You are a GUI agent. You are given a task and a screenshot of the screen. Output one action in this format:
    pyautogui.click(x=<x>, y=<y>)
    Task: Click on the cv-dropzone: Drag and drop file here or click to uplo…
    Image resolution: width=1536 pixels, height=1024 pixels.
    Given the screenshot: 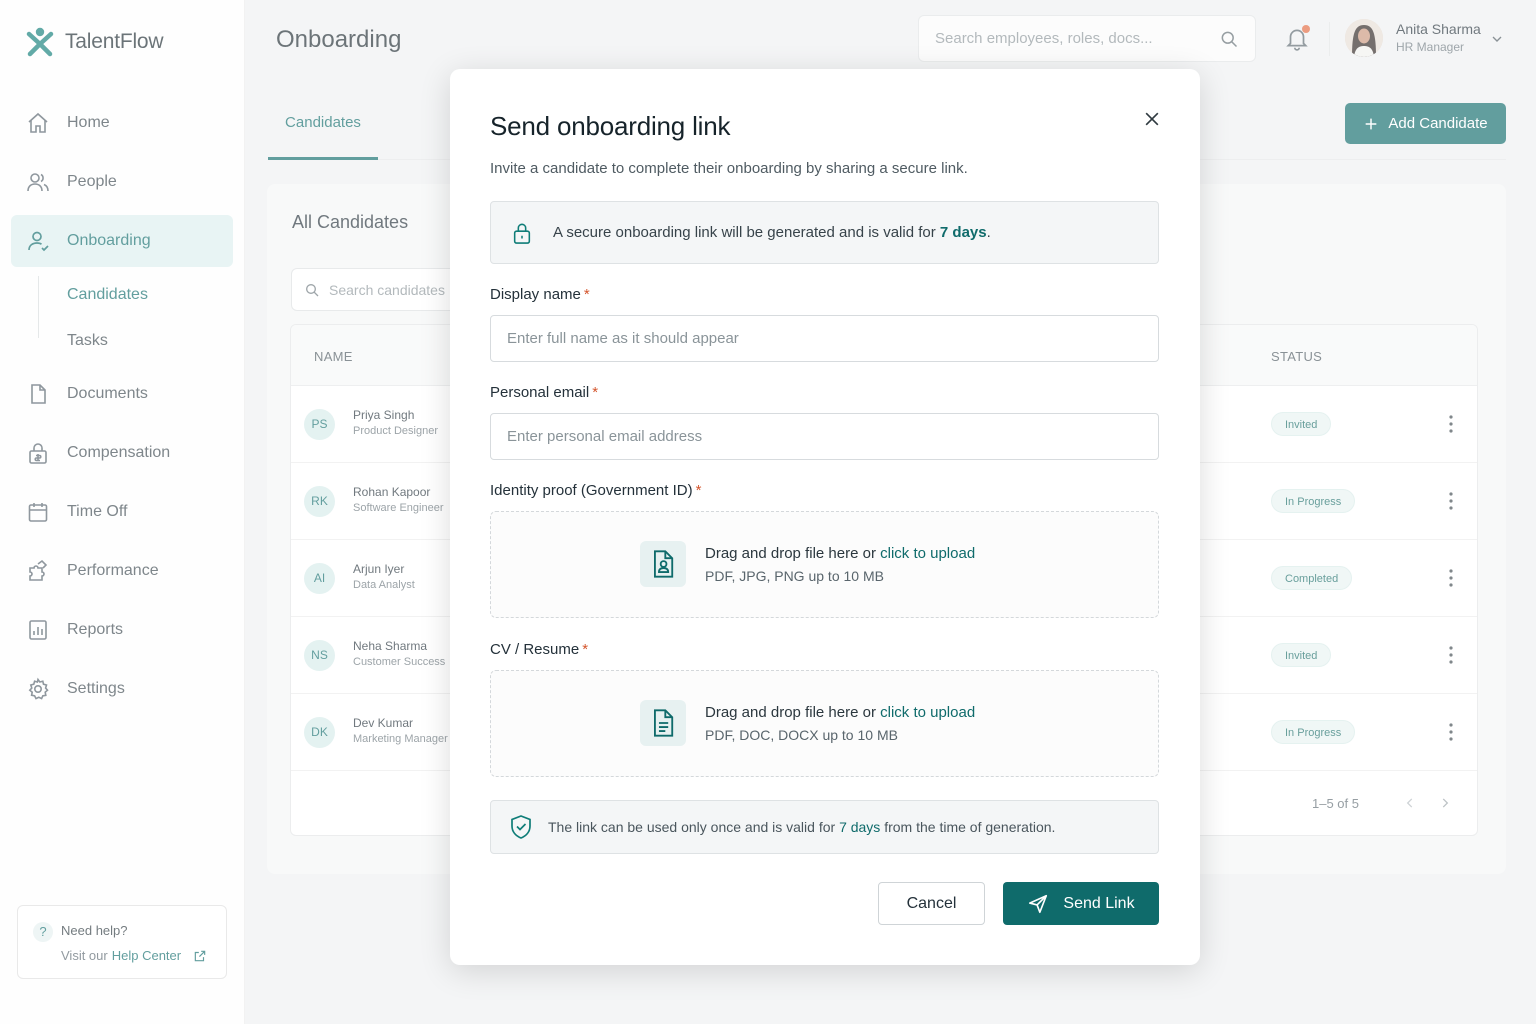 What is the action you would take?
    pyautogui.click(x=824, y=723)
    